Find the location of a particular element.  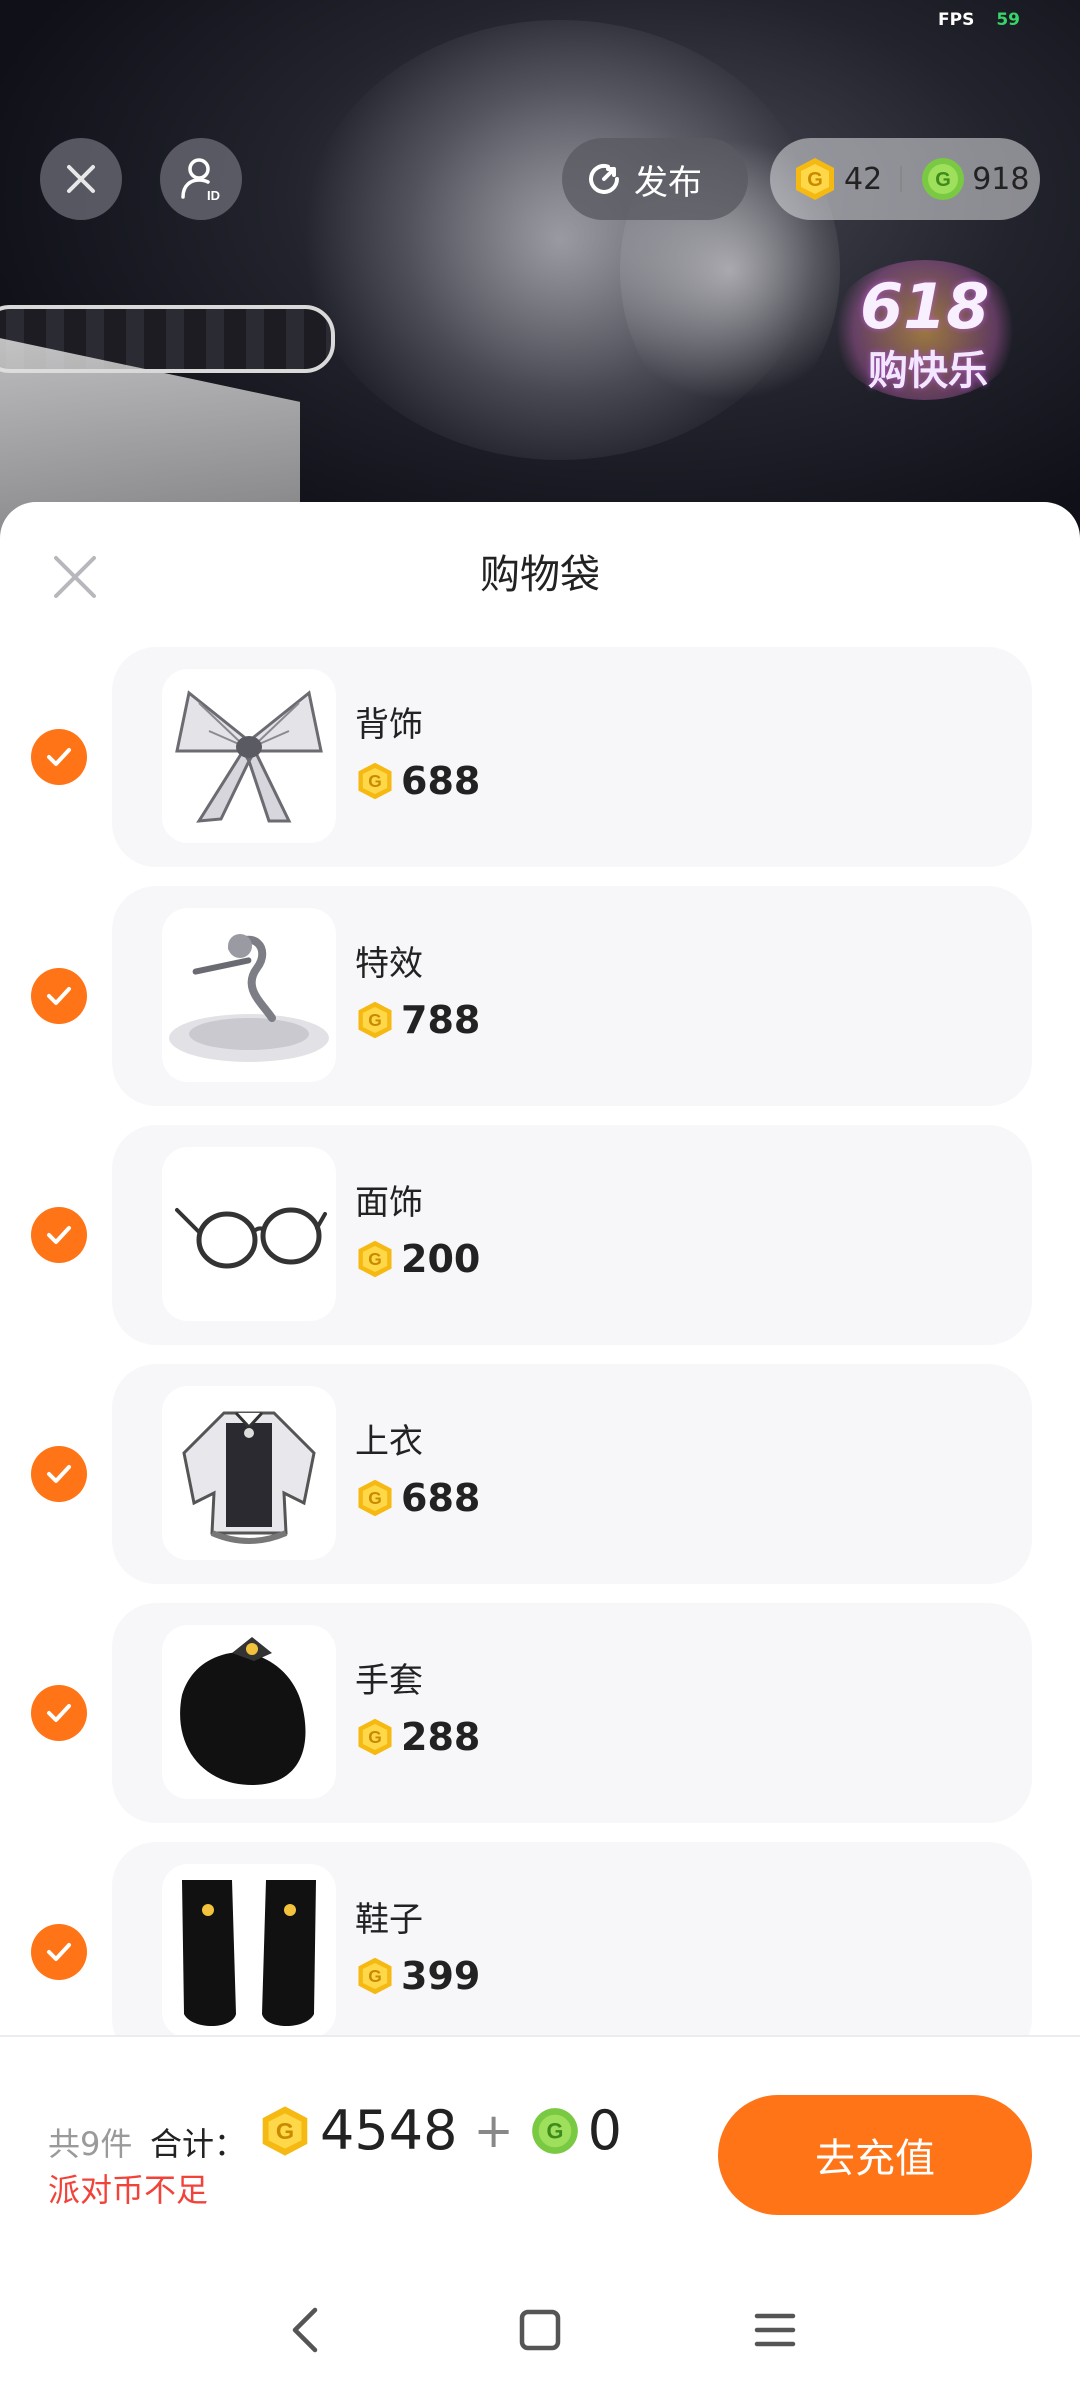

shoes-image is located at coordinates (249, 1953).